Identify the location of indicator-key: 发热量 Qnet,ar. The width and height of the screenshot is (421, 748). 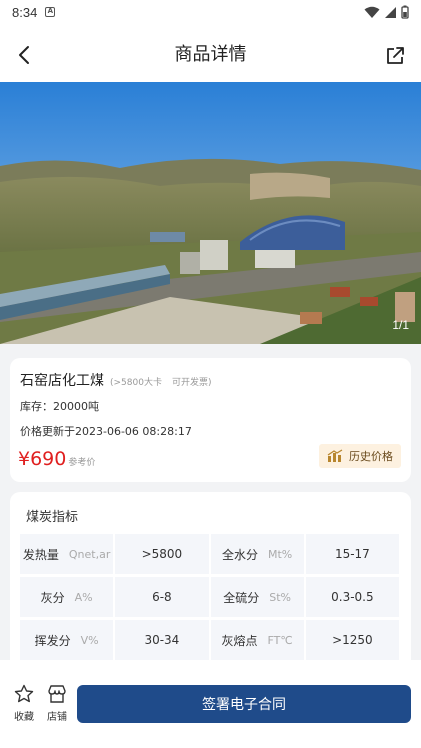
(67, 554).